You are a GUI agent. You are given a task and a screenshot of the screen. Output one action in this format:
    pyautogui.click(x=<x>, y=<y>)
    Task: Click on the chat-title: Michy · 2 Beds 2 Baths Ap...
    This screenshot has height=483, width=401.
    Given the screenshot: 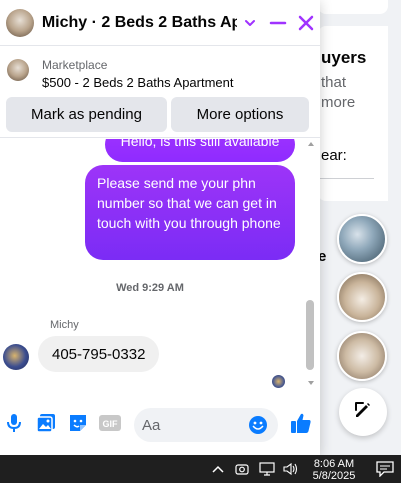 What is the action you would take?
    pyautogui.click(x=139, y=23)
    